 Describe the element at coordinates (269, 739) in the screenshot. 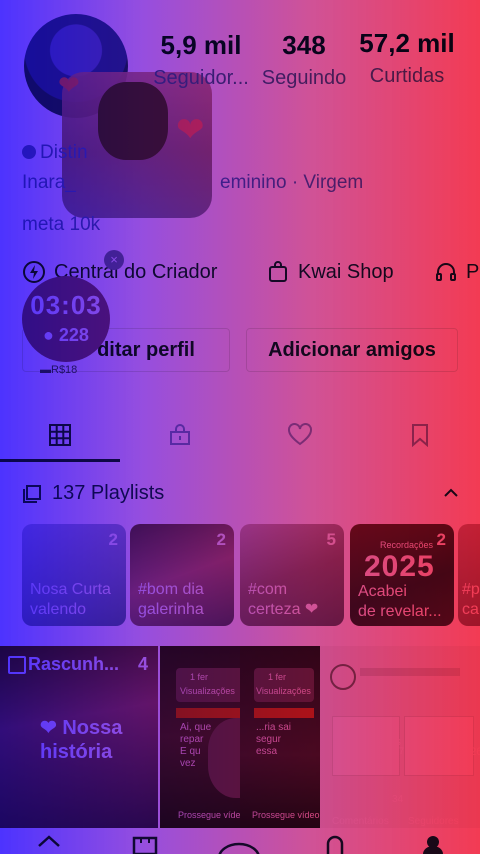

I see `video-line: segur` at that location.